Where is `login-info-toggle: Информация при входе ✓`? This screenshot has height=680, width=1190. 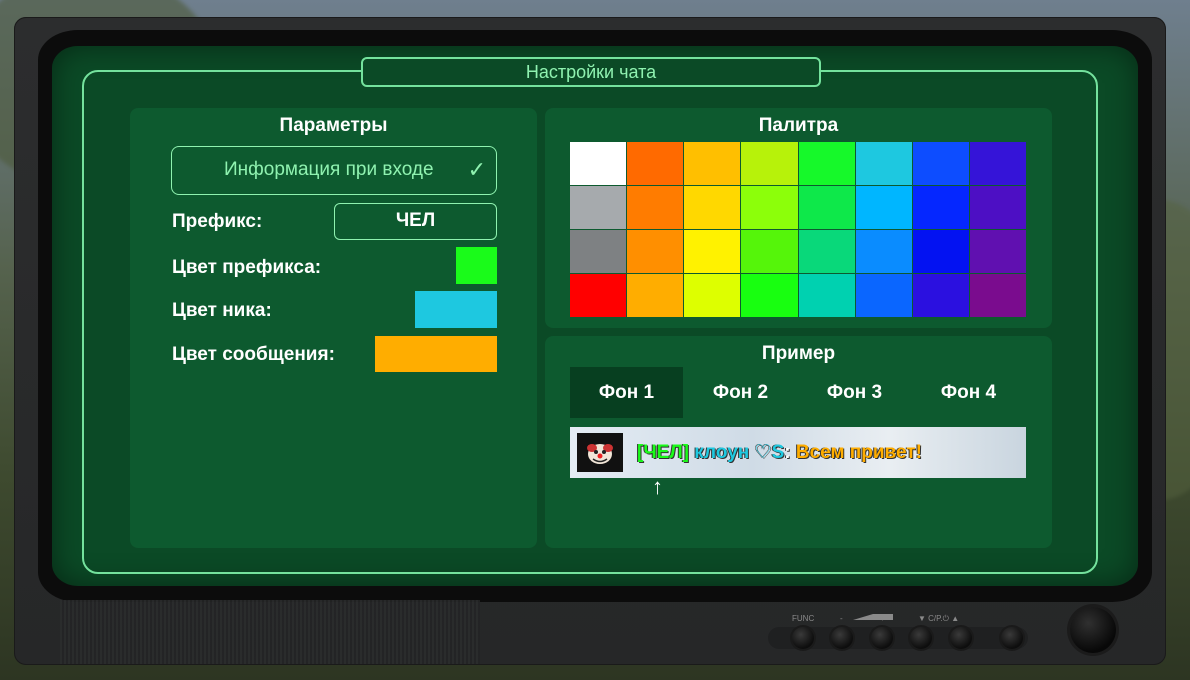 login-info-toggle: Информация при входе ✓ is located at coordinates (334, 170).